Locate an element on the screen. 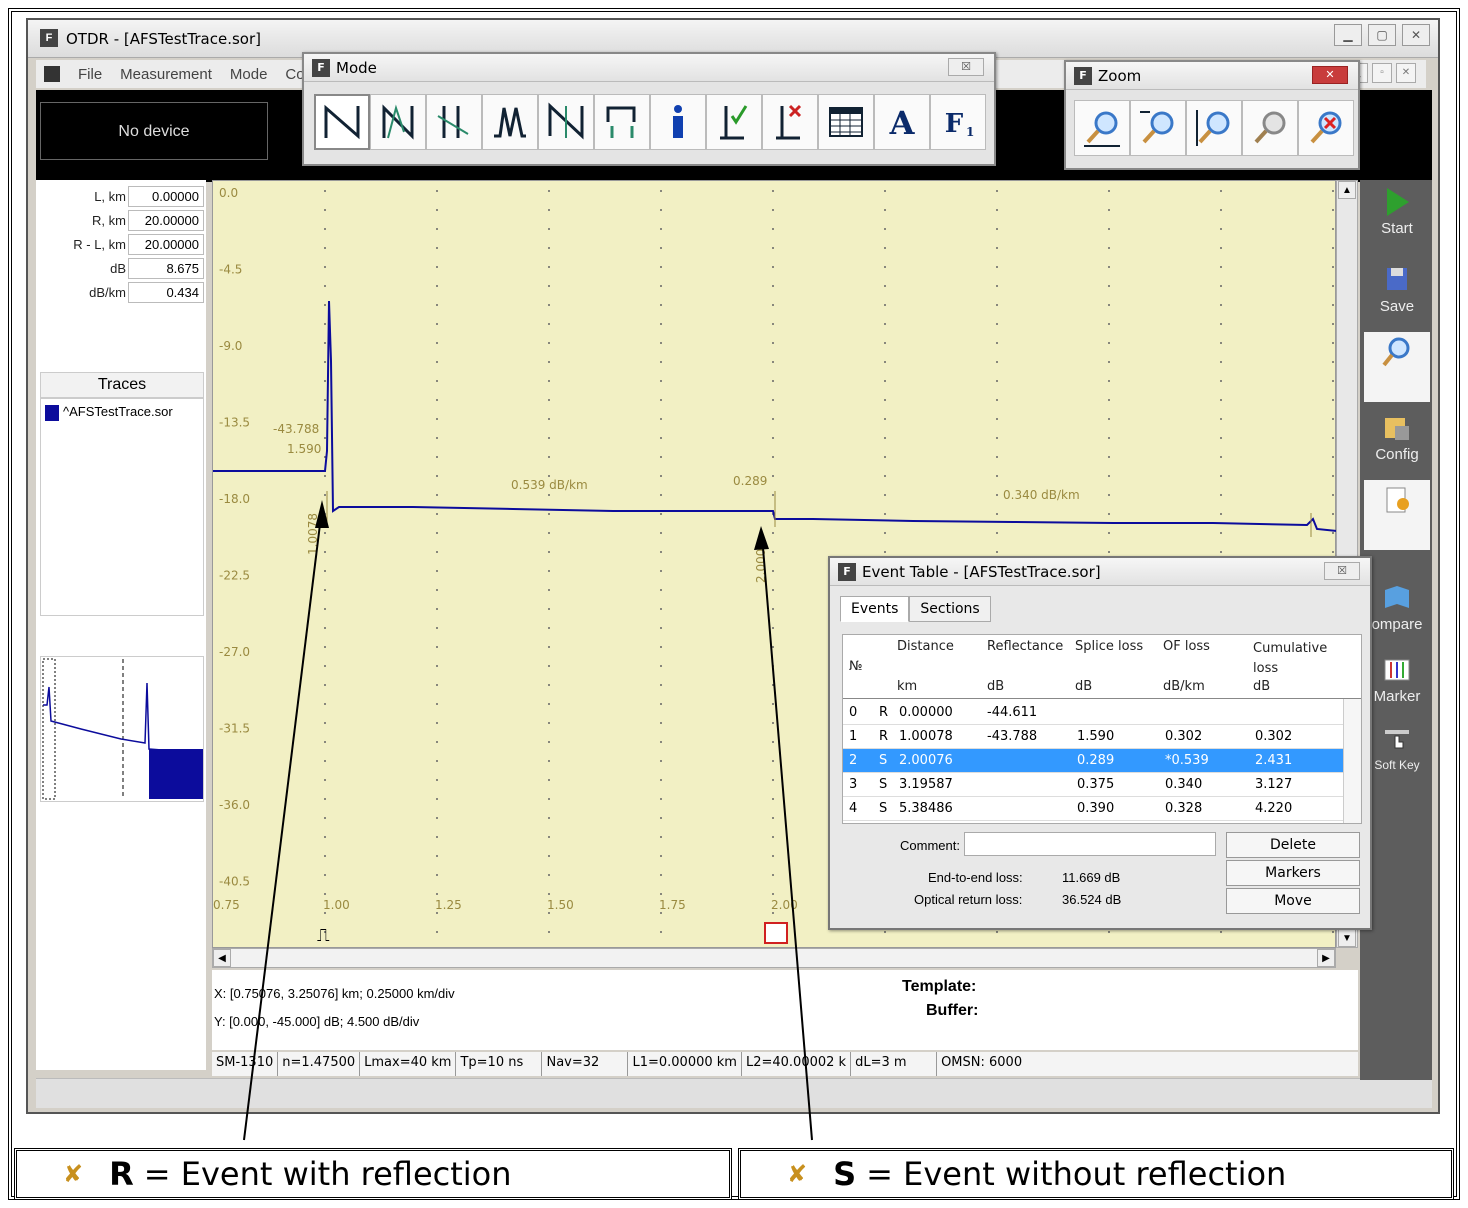 The image size is (1468, 1208). legend-non-reflective: ✘ S = Event without reflection is located at coordinates (1096, 1174).